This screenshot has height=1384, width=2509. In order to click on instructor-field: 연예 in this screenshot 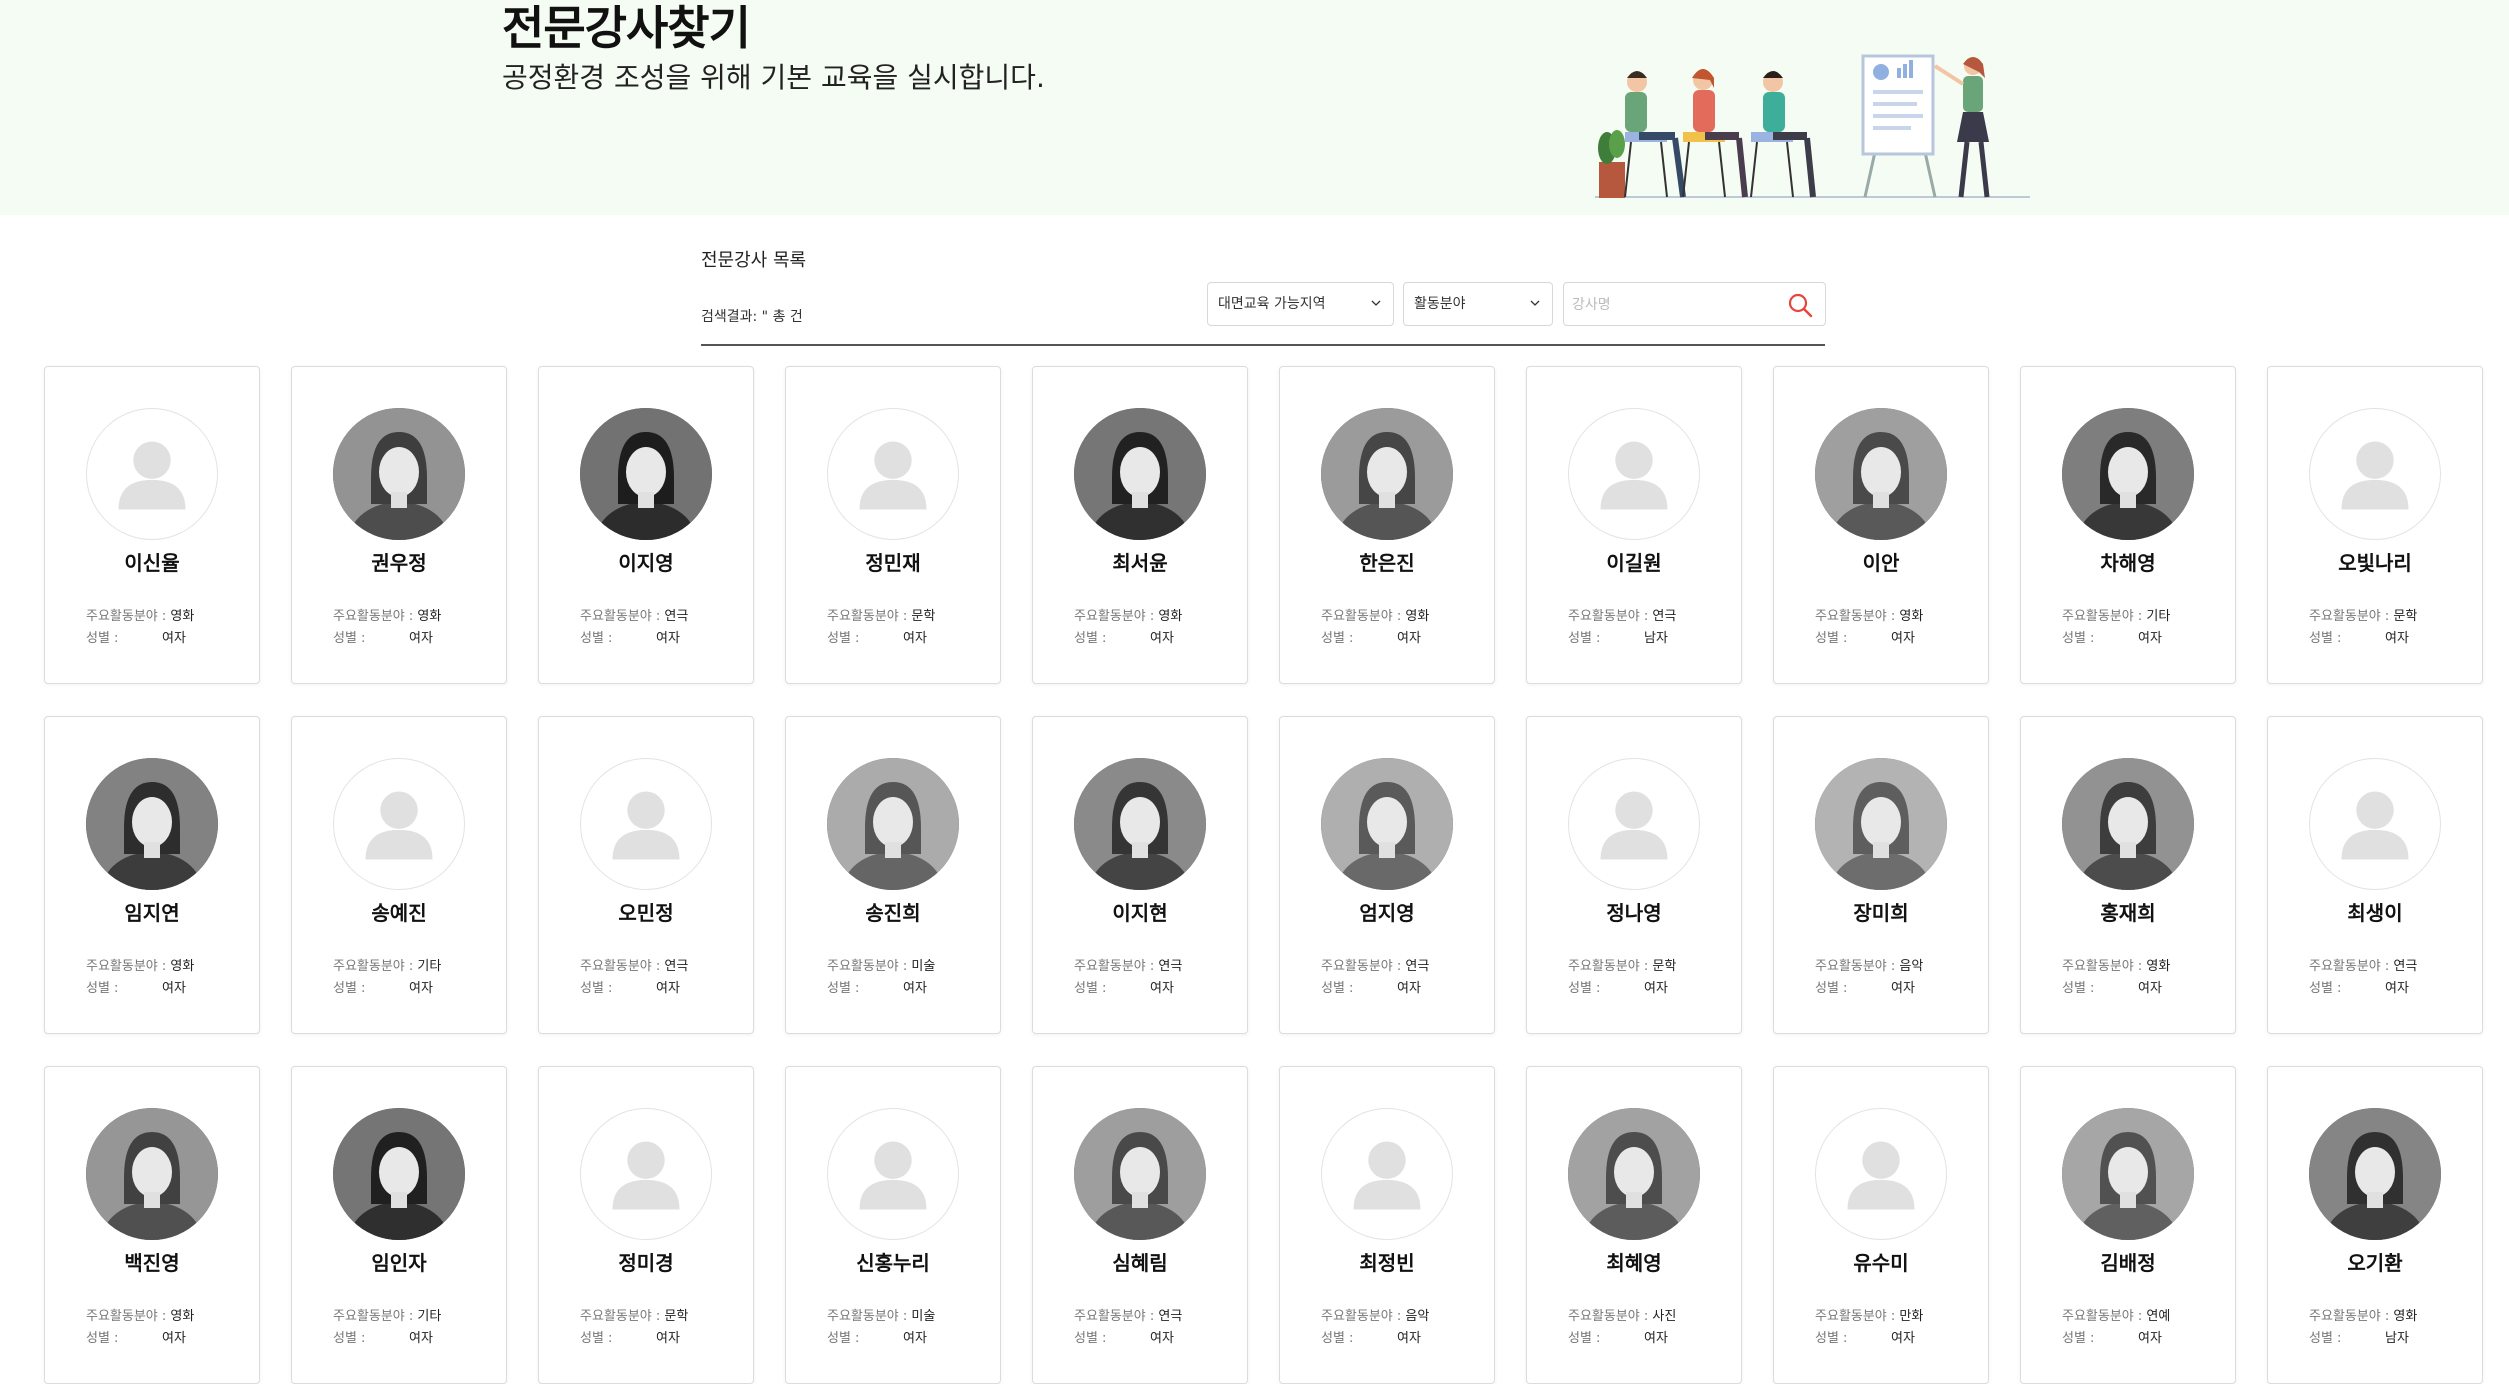, I will do `click(2158, 1316)`.